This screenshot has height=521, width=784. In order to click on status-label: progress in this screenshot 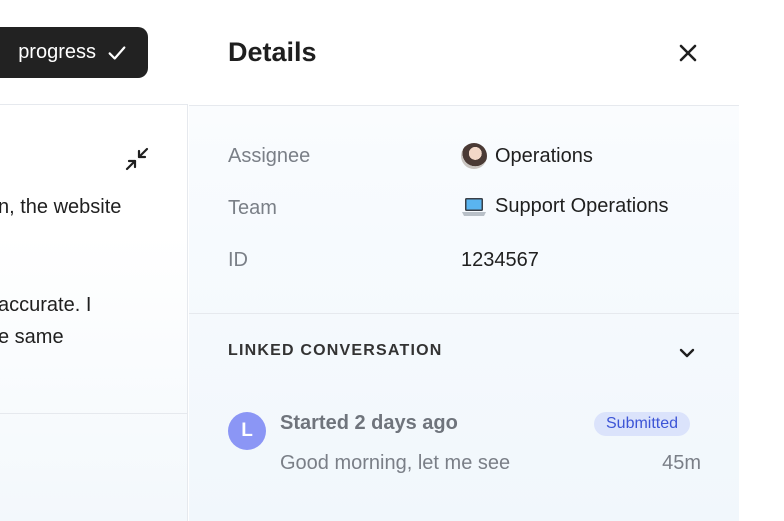, I will do `click(57, 52)`.